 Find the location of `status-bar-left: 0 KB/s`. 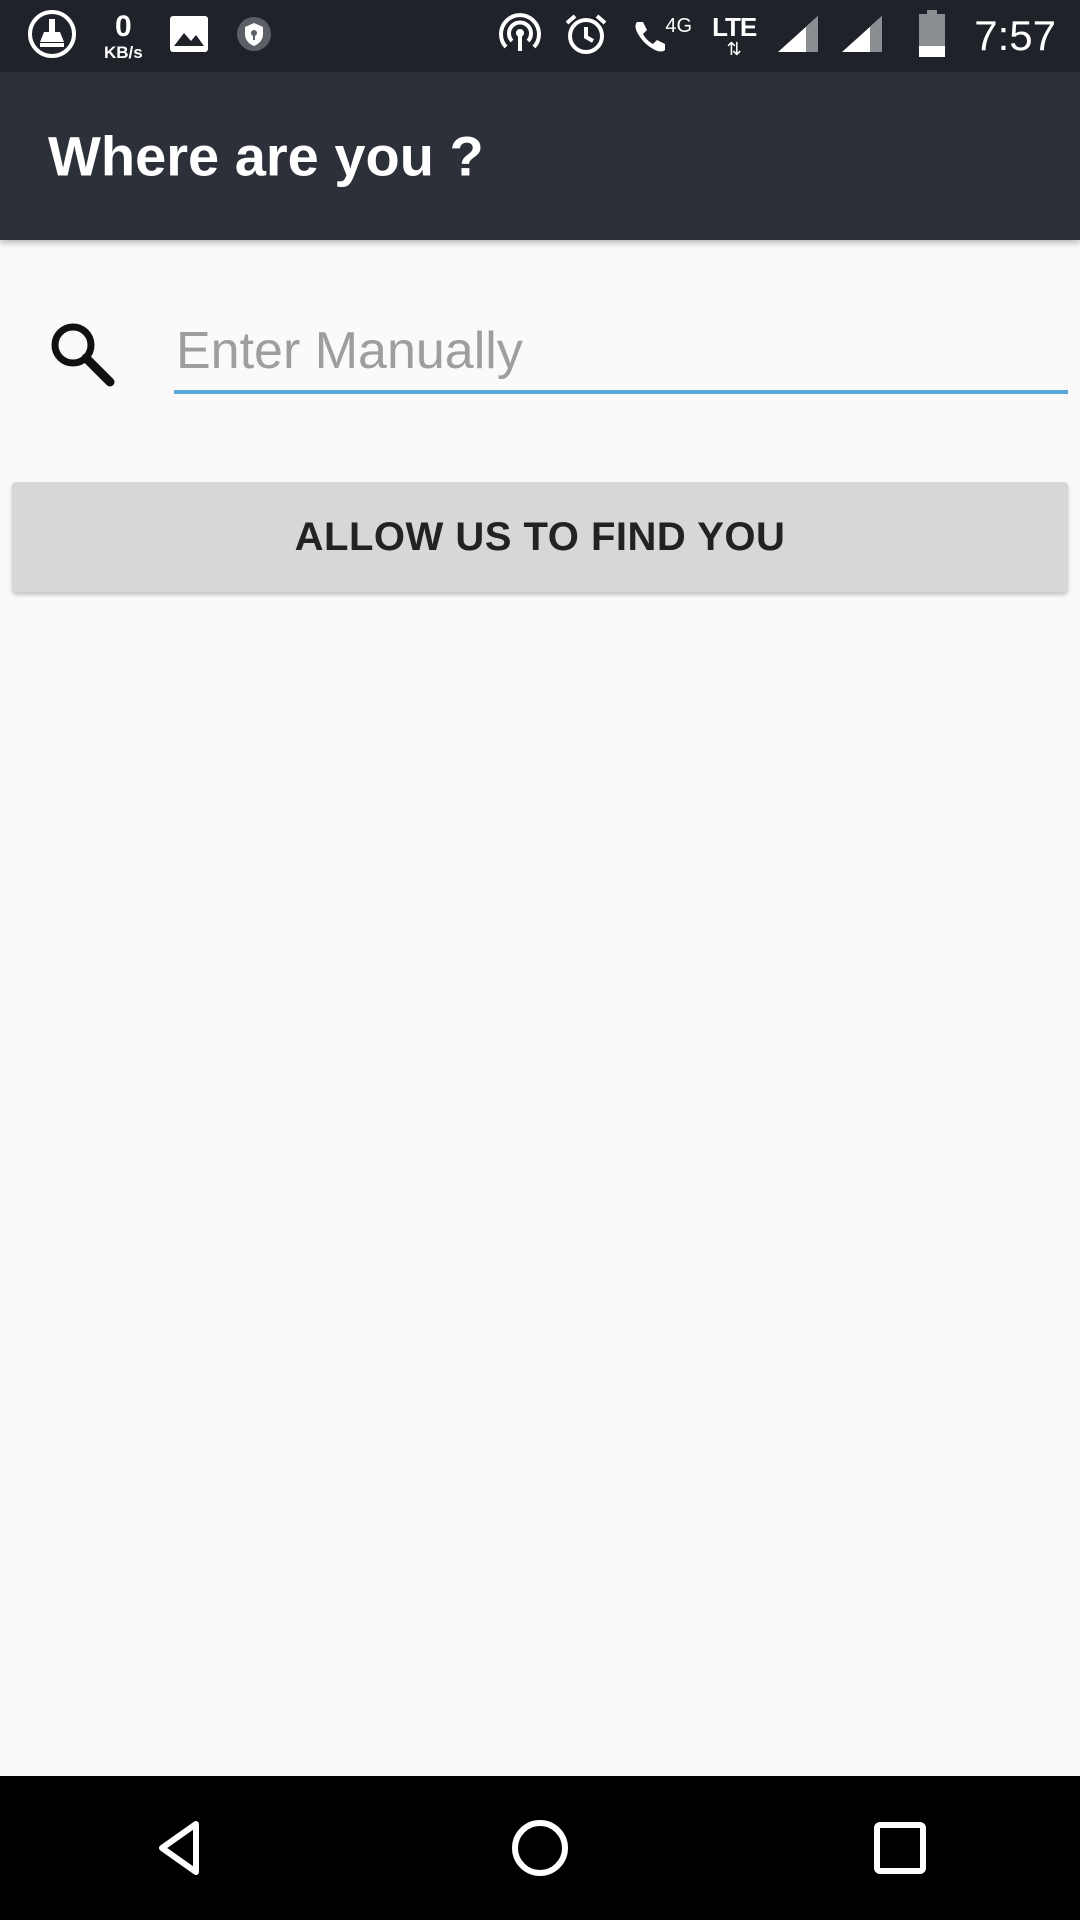

status-bar-left: 0 KB/s is located at coordinates (162, 36).